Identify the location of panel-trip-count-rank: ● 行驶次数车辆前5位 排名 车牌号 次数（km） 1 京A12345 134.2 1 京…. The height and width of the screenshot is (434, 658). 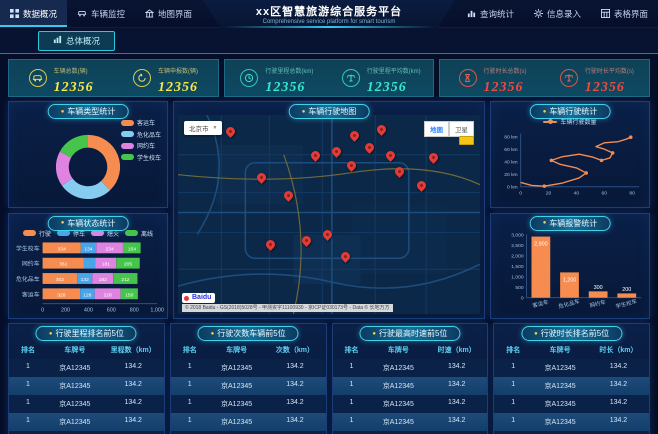
(248, 378).